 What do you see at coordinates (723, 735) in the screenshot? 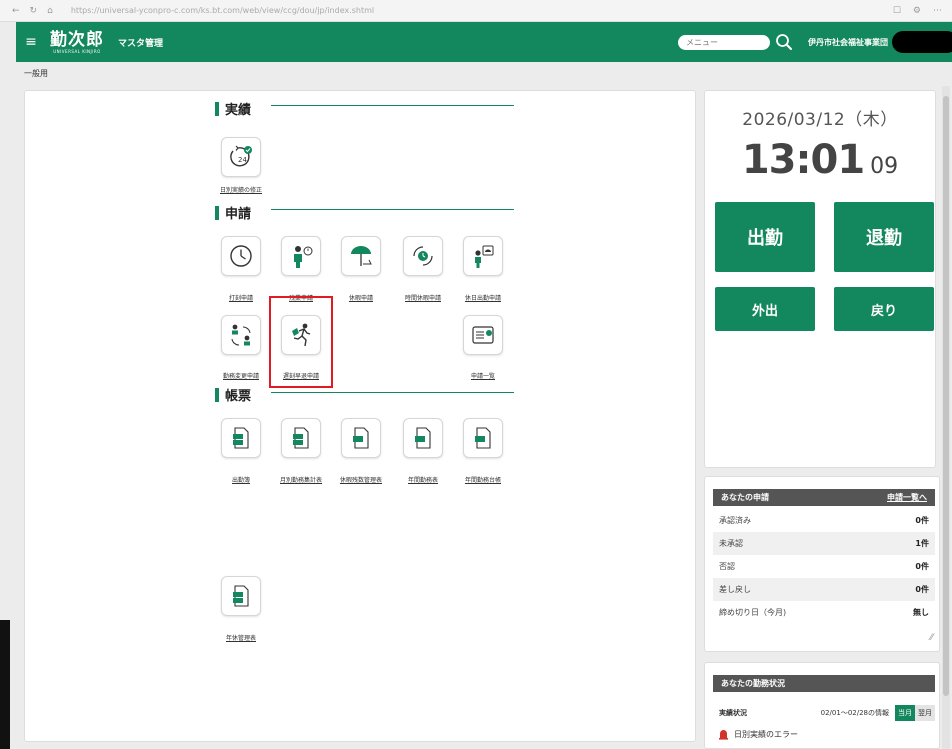
I see `alert-bell-icon` at bounding box center [723, 735].